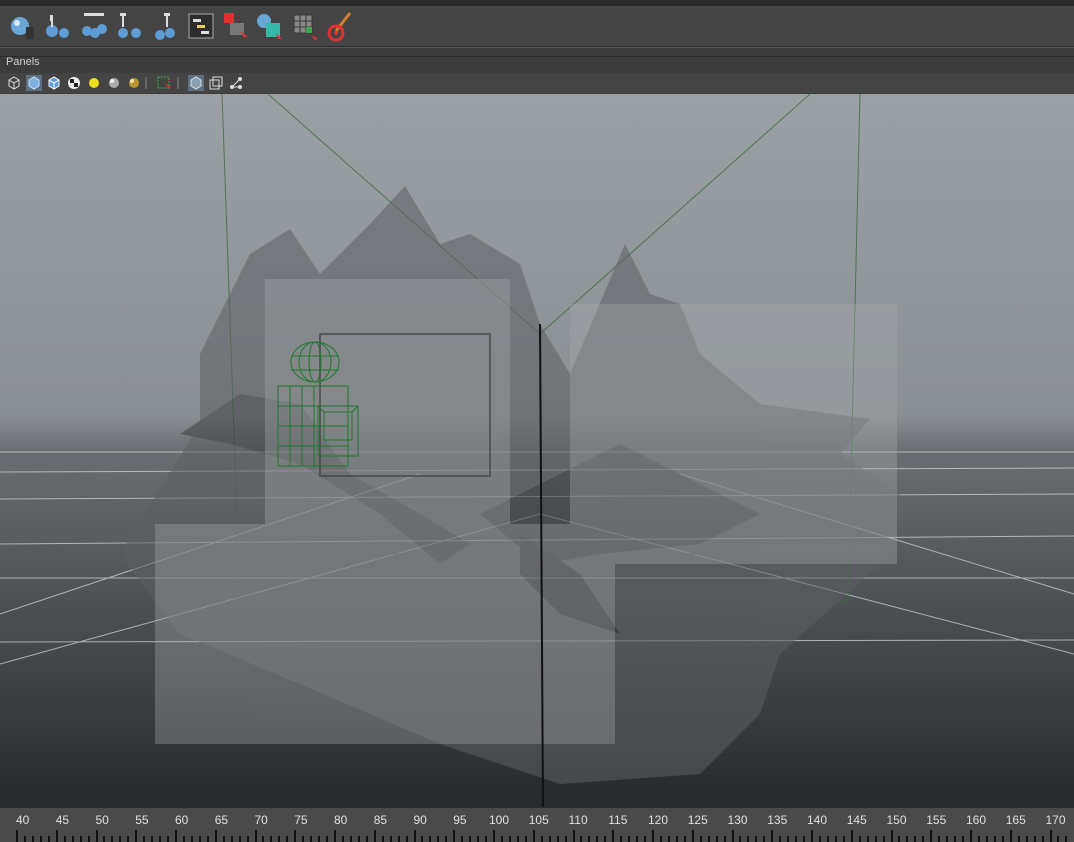  I want to click on frame-label: 110, so click(578, 820).